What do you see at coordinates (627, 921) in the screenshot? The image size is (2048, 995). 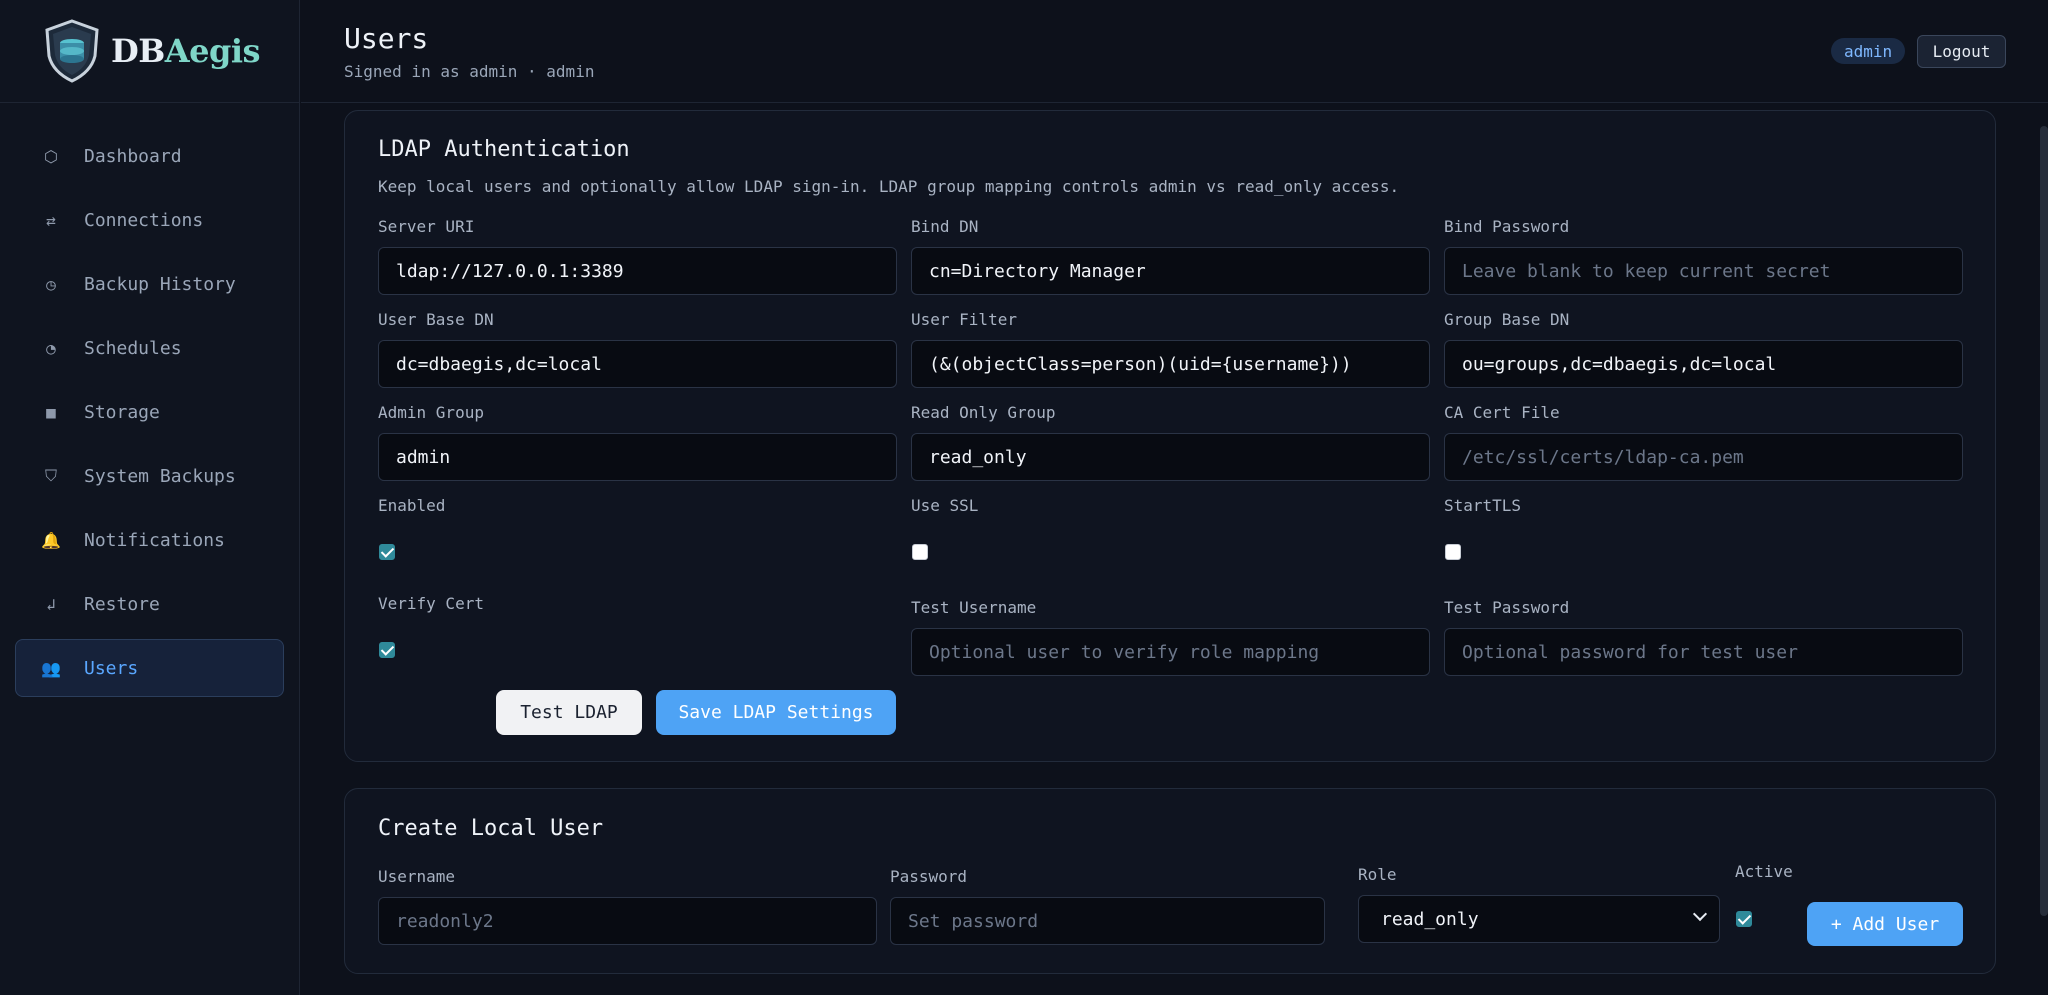 I see `username-input` at bounding box center [627, 921].